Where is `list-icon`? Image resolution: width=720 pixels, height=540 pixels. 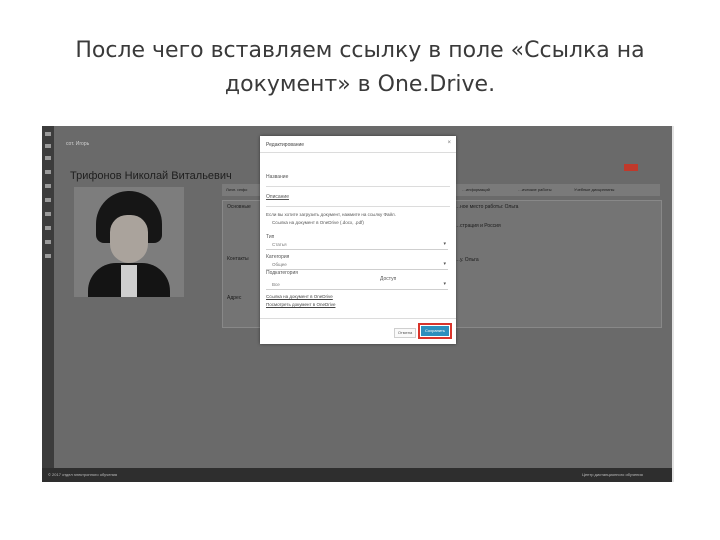 list-icon is located at coordinates (48, 172).